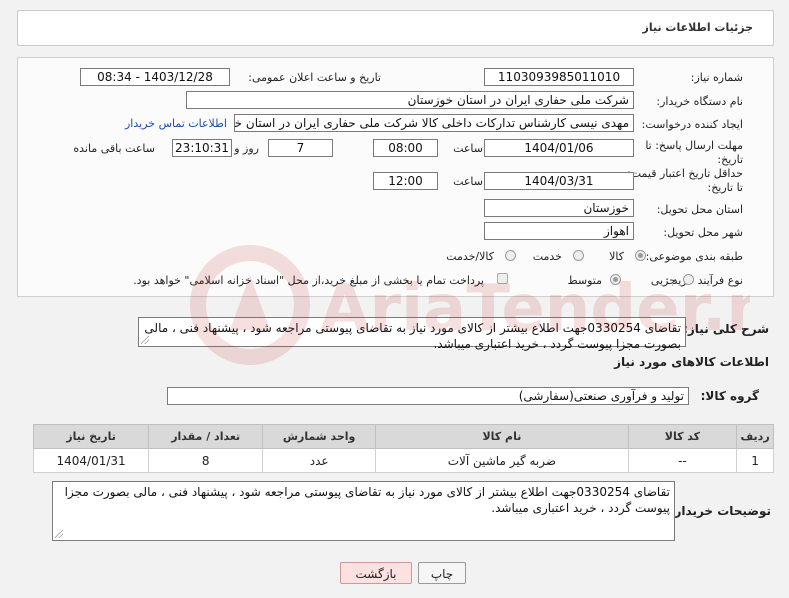 The height and width of the screenshot is (598, 789). What do you see at coordinates (502, 460) in the screenshot?
I see `cell-name: ضربه گیر ماشین آلات` at bounding box center [502, 460].